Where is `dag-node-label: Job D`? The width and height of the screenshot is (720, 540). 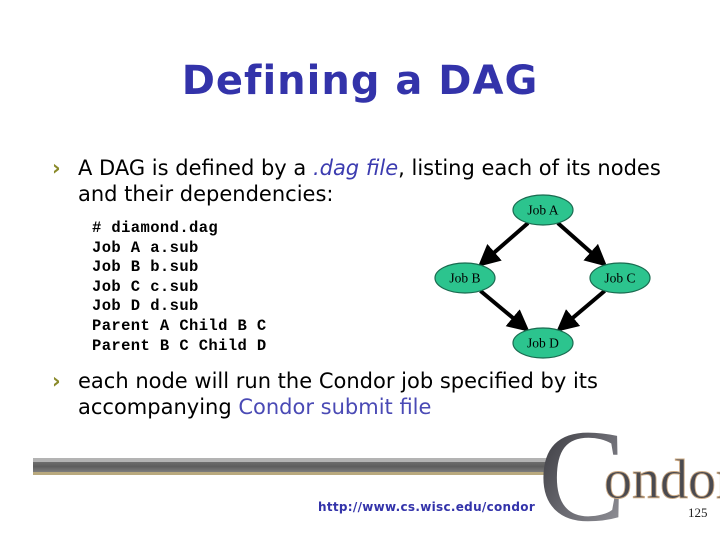 dag-node-label: Job D is located at coordinates (543, 343).